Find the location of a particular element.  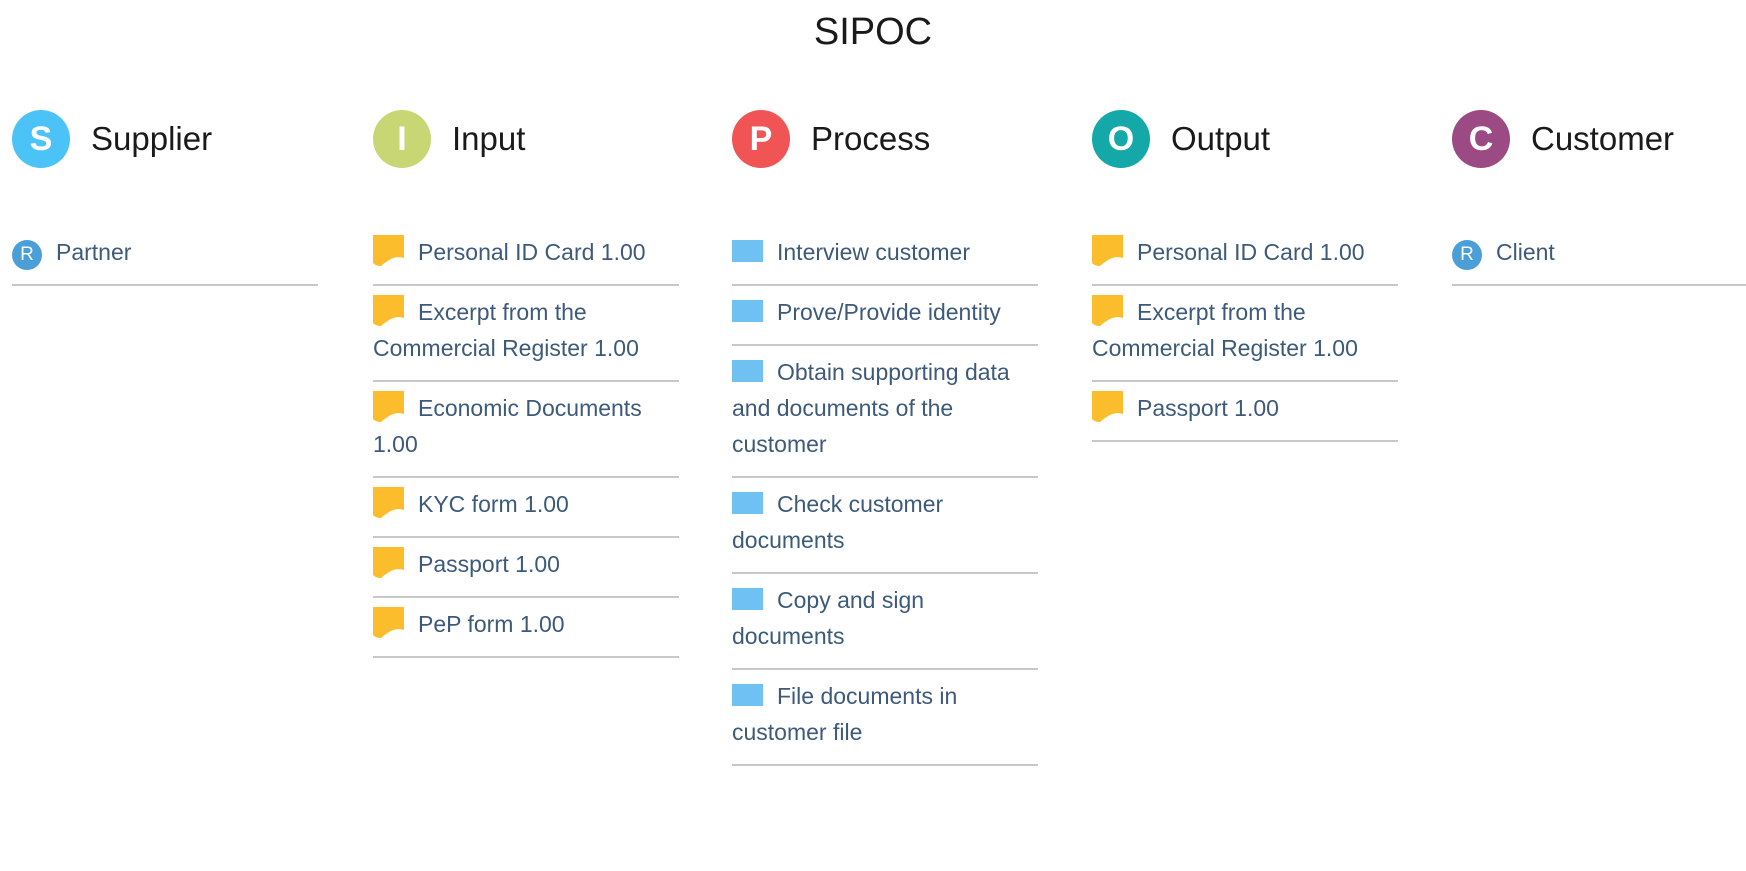

column-header-process: P Process is located at coordinates (885, 139).